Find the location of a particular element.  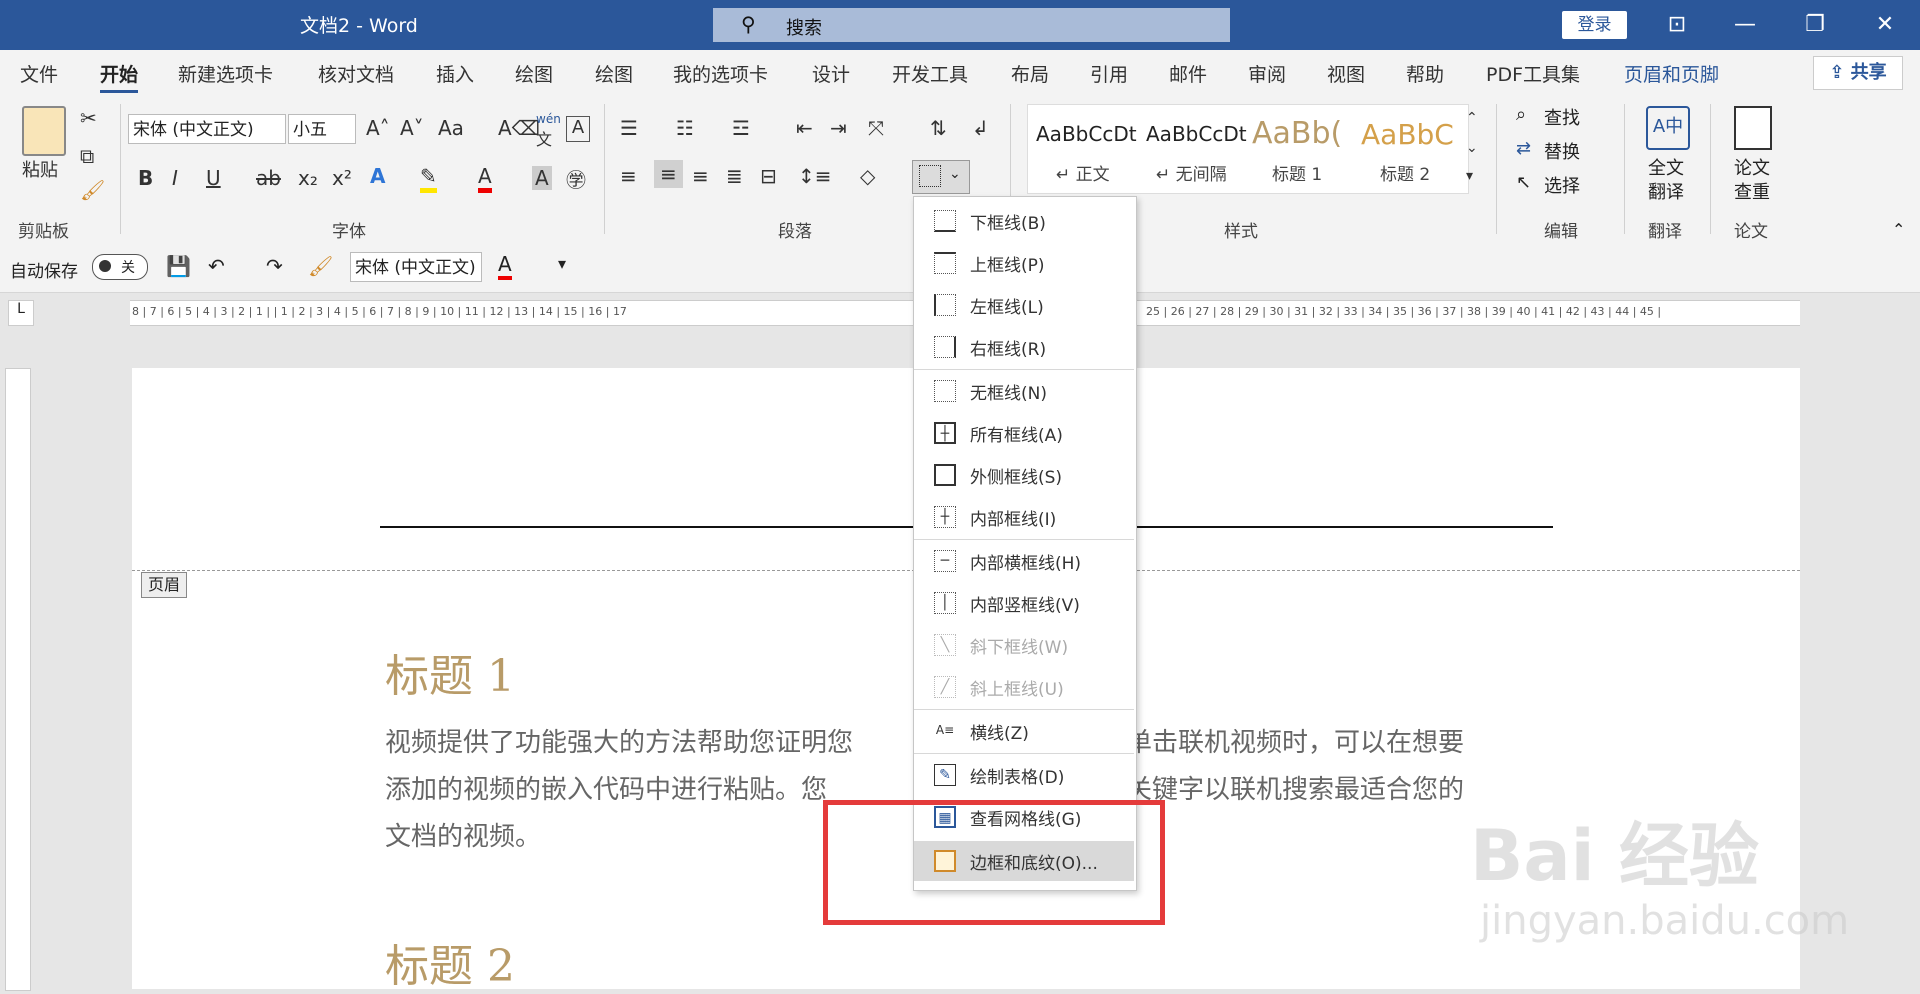

select-button: 选择 is located at coordinates (1562, 185).